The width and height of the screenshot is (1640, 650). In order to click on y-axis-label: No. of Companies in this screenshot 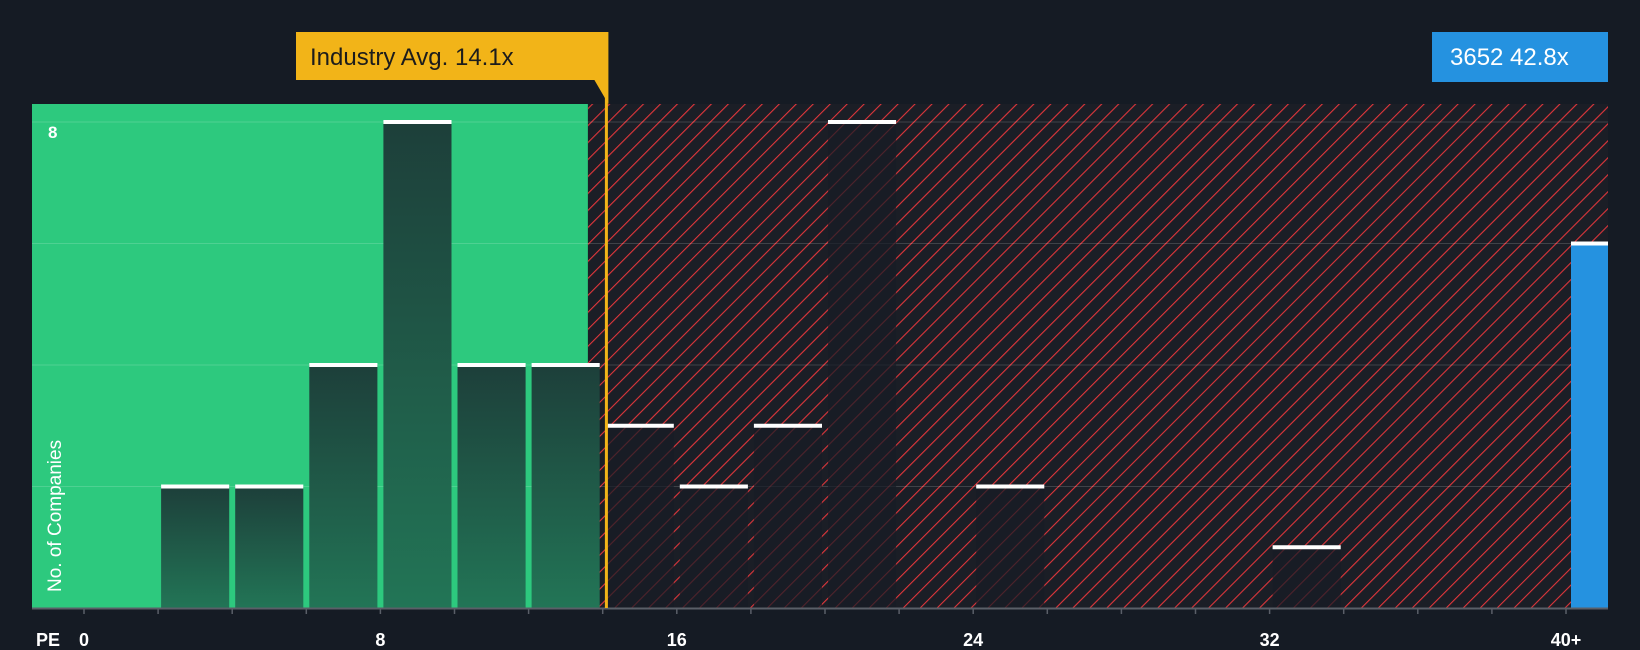, I will do `click(55, 516)`.